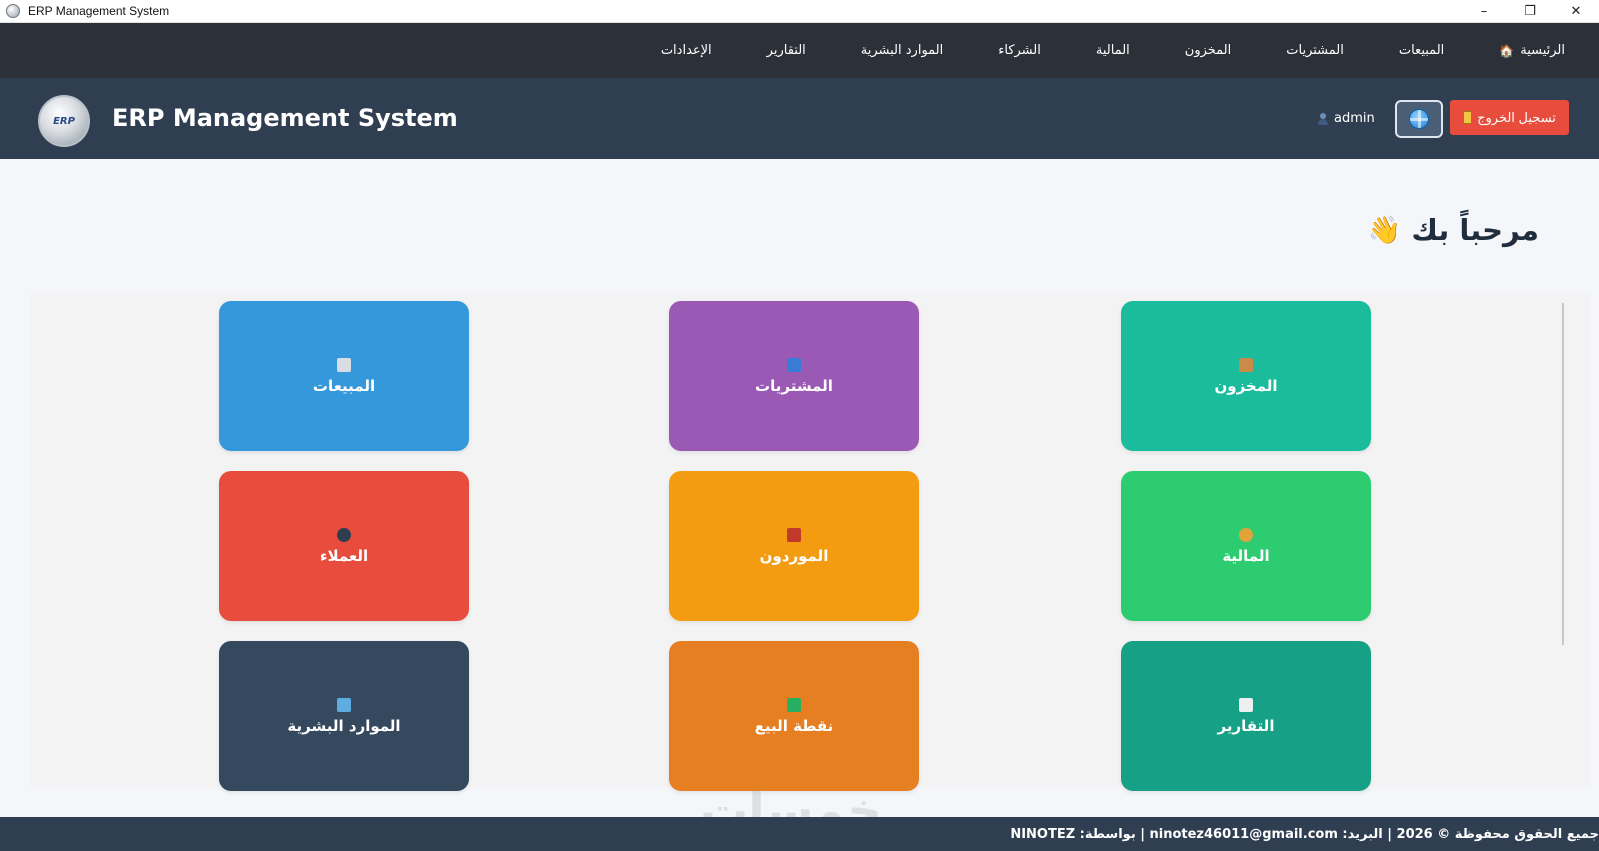  I want to click on module-card-sales: المبيعات, so click(344, 376).